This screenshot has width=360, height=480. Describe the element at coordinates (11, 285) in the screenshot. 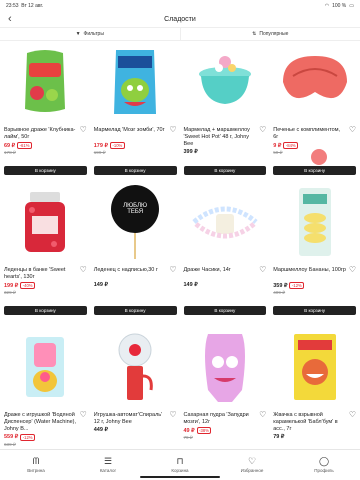

I see `product-price: 199 ₽` at that location.